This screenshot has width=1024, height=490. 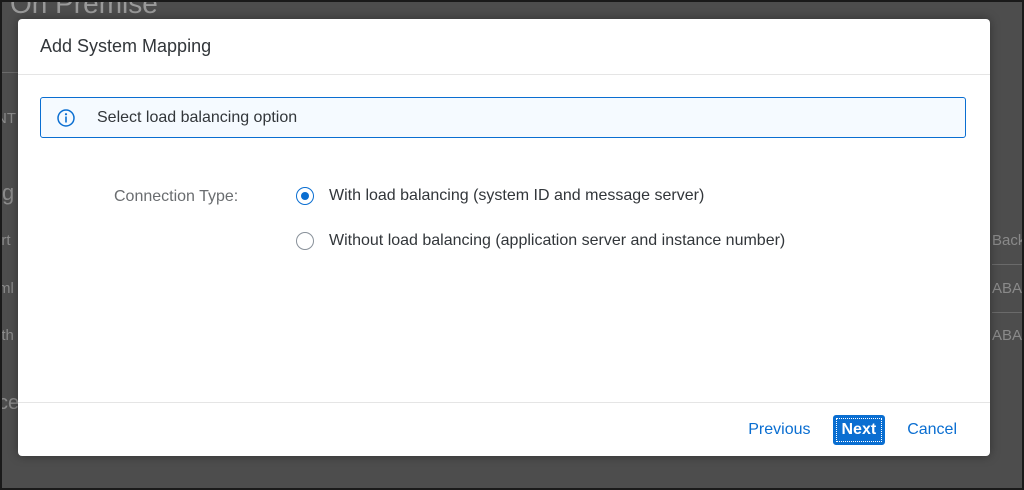 I want to click on background-text-fragment: ith, so click(x=7, y=335).